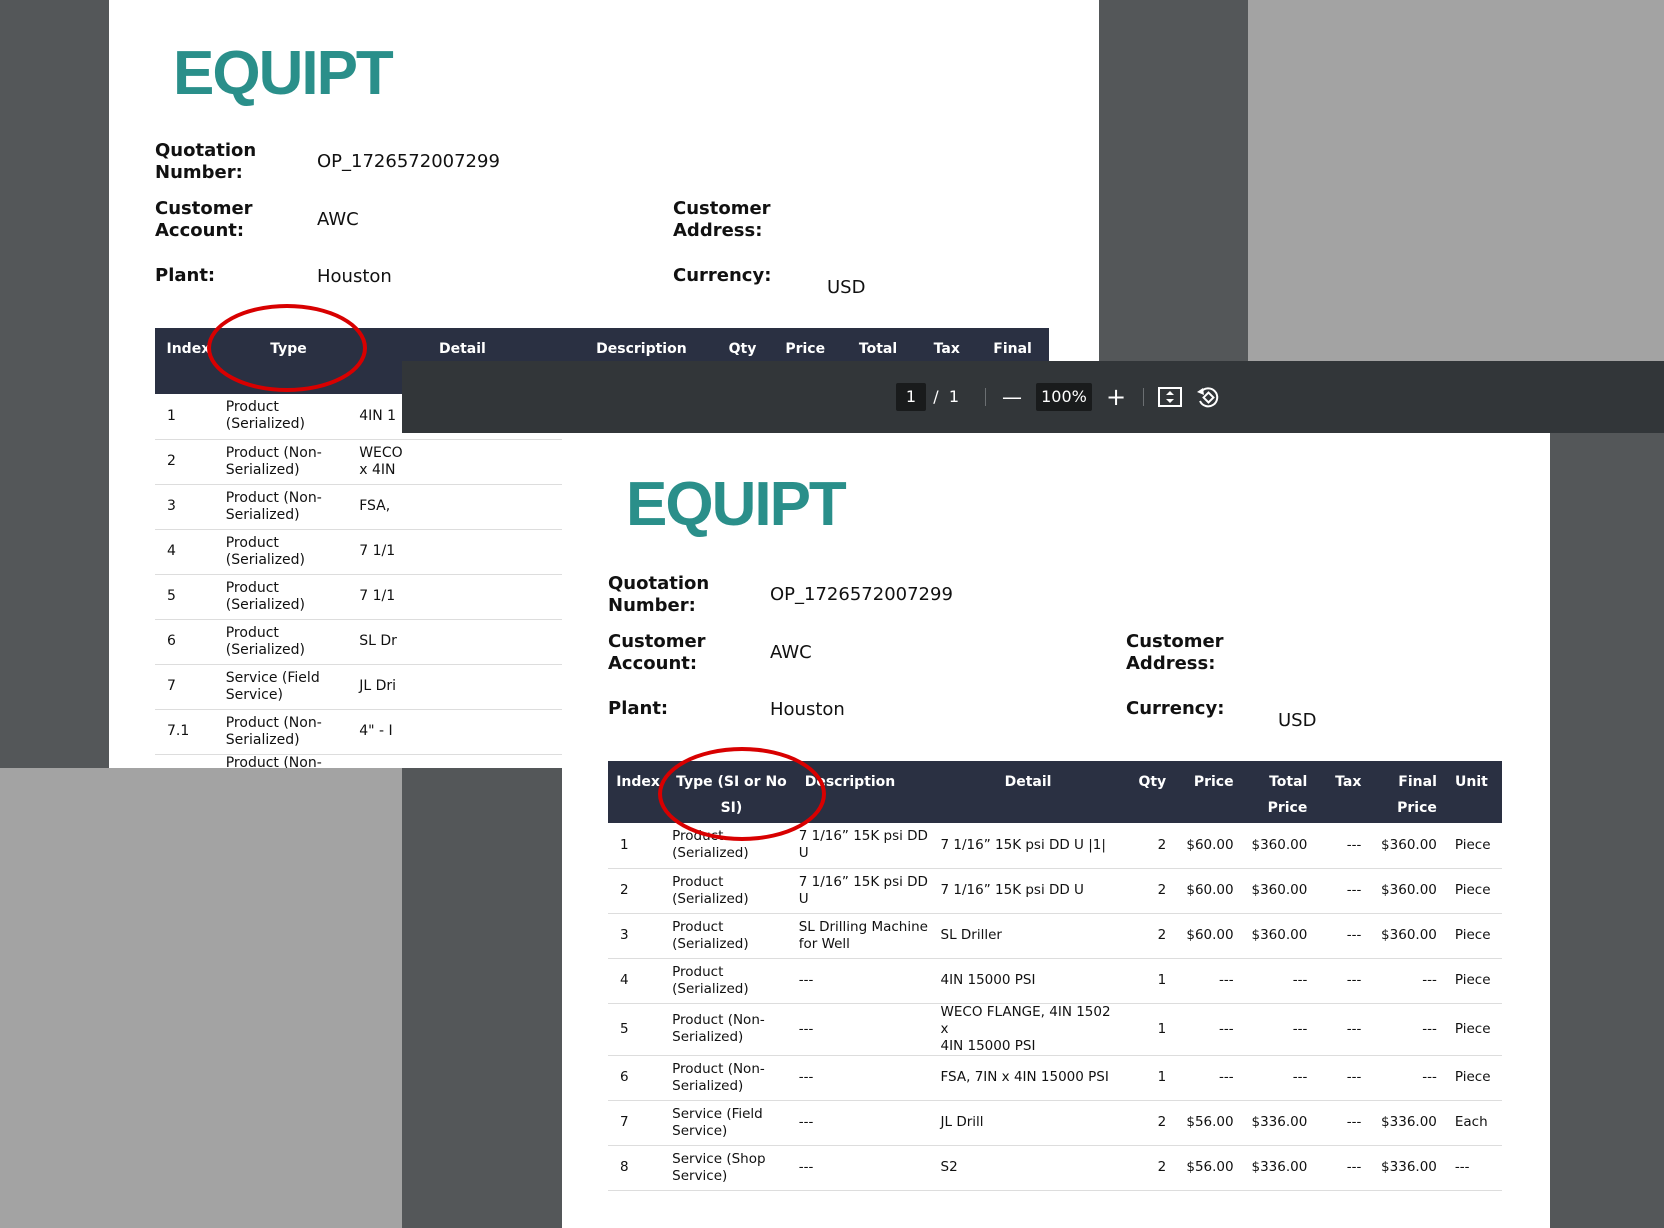 The height and width of the screenshot is (1228, 1664). I want to click on cell-total-price: $336.00, so click(1274, 1168).